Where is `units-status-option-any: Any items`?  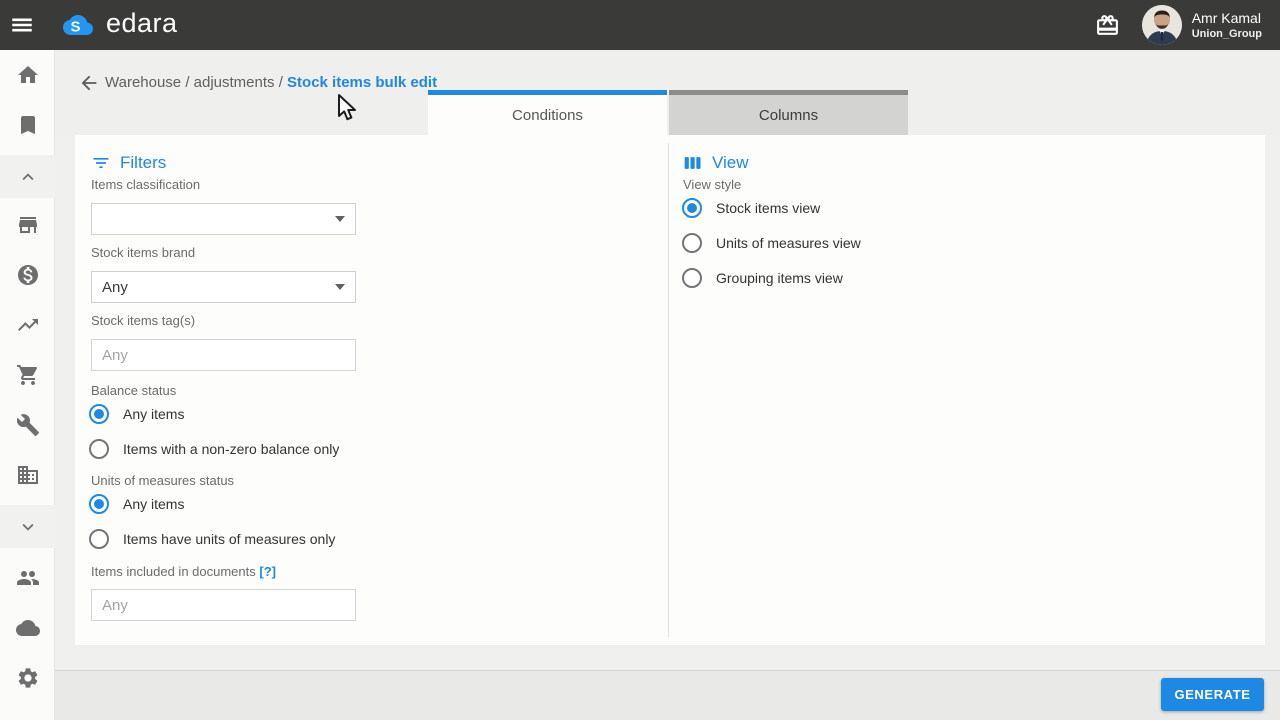 units-status-option-any: Any items is located at coordinates (136, 504).